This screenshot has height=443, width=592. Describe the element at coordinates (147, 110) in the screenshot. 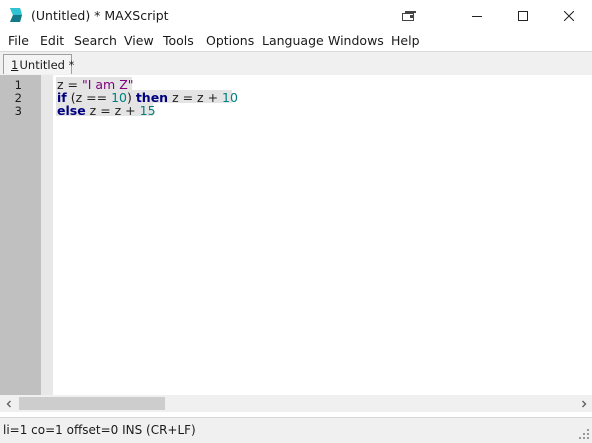

I see `code-token: 15` at that location.